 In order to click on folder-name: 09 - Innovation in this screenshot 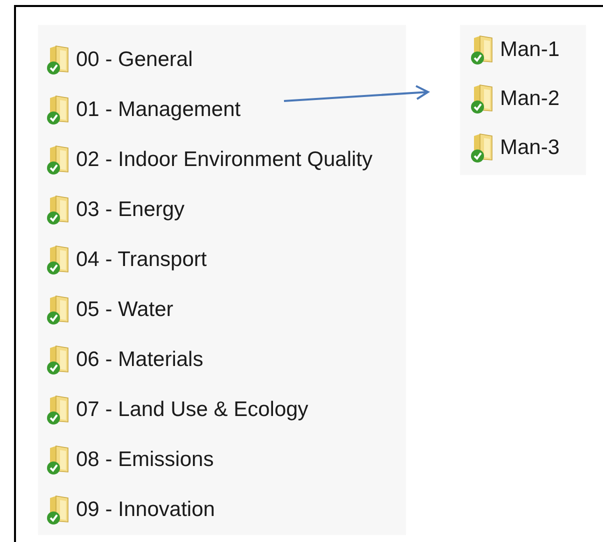, I will do `click(145, 510)`.